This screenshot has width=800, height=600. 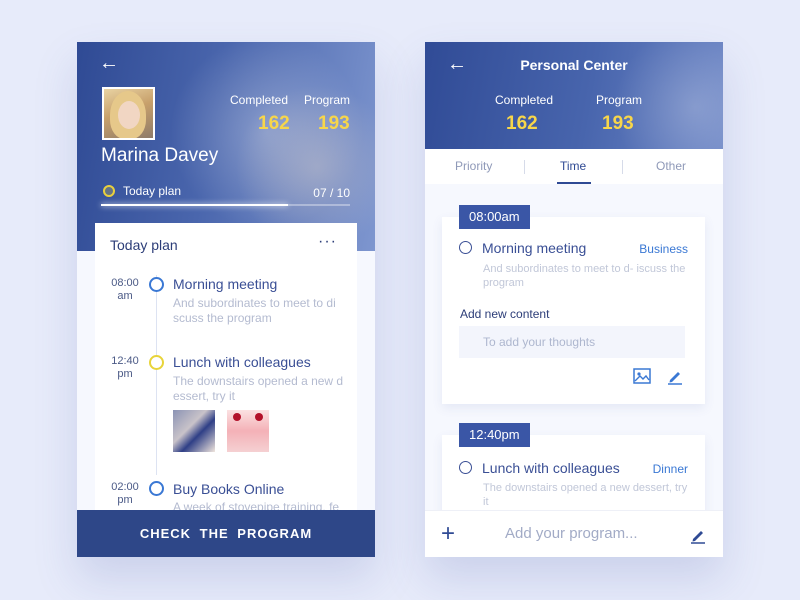 I want to click on image-icon, so click(x=642, y=376).